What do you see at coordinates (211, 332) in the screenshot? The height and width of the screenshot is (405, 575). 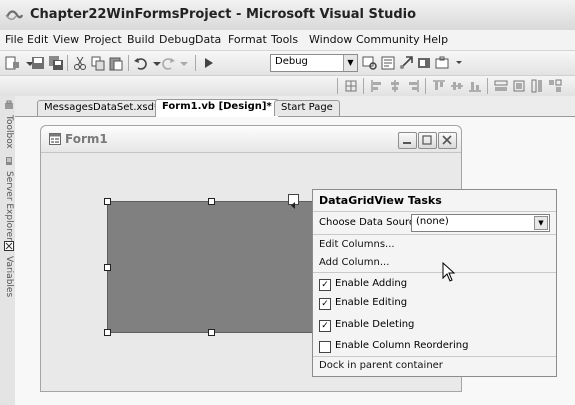 I see `resize-handle-bottom` at bounding box center [211, 332].